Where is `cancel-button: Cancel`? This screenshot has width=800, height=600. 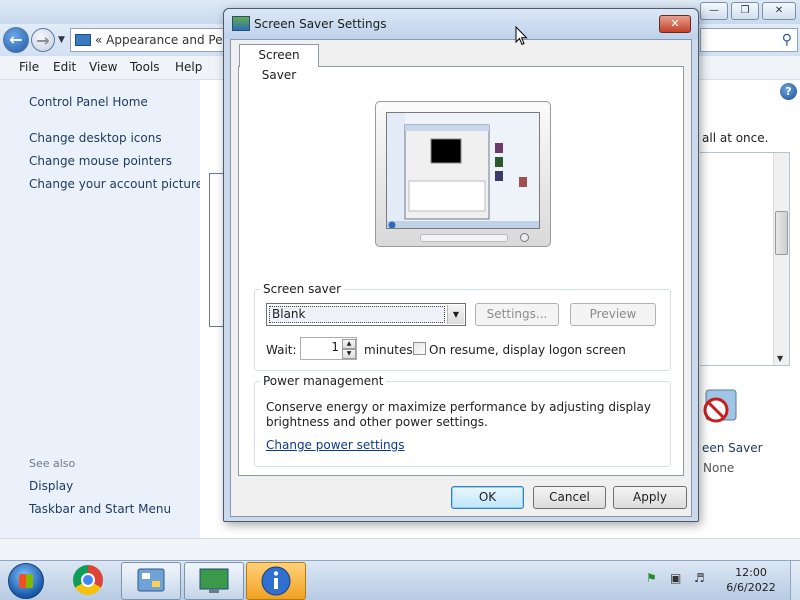 cancel-button: Cancel is located at coordinates (569, 497).